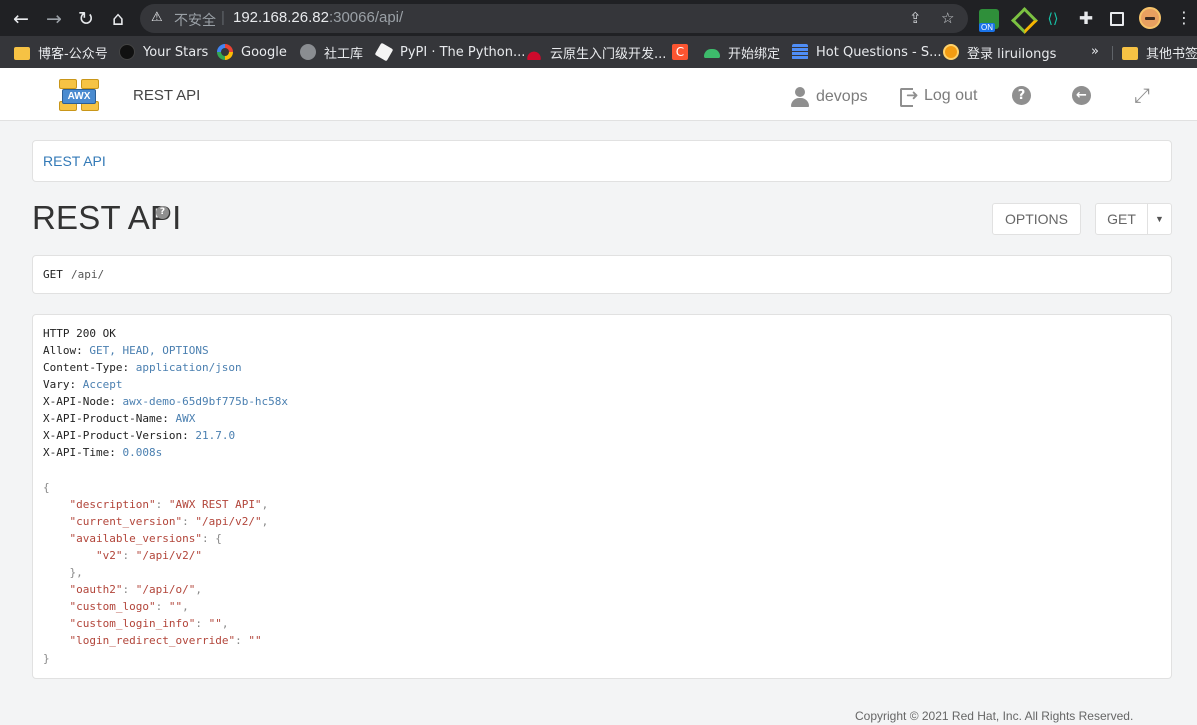 The height and width of the screenshot is (725, 1197). Describe the element at coordinates (165, 402) in the screenshot. I see `response-header: X-API-Node: awx-demo-65d9bf775b-hc58x` at that location.